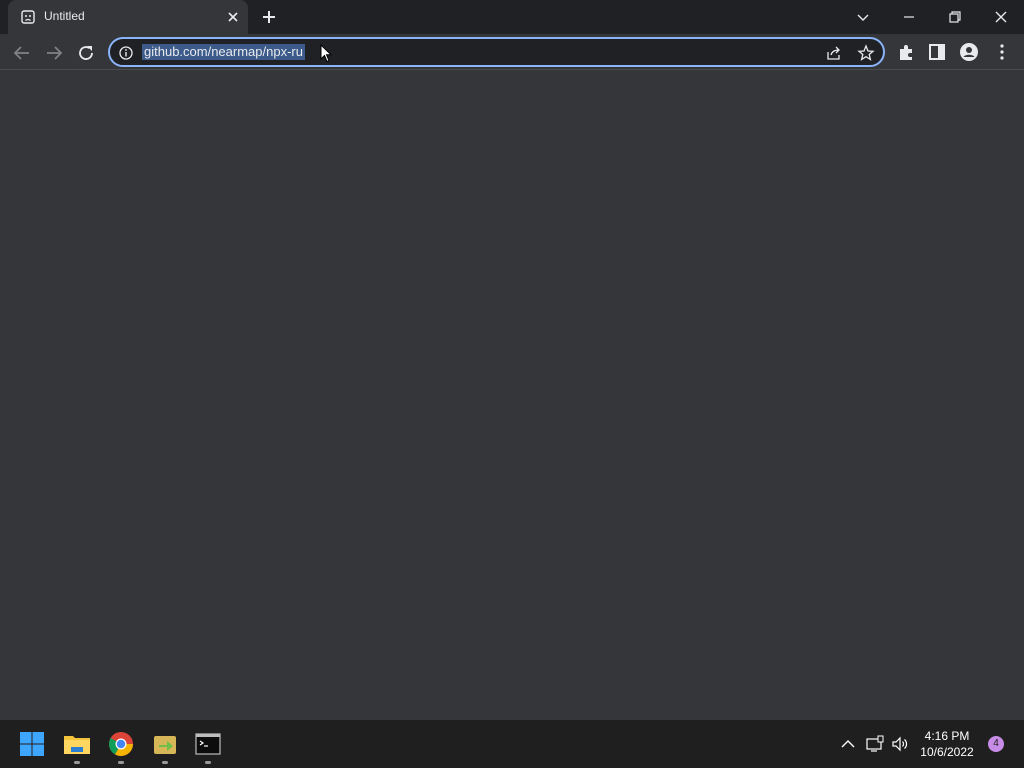  What do you see at coordinates (512, 17) in the screenshot?
I see `browser-titlebar: Untitled` at bounding box center [512, 17].